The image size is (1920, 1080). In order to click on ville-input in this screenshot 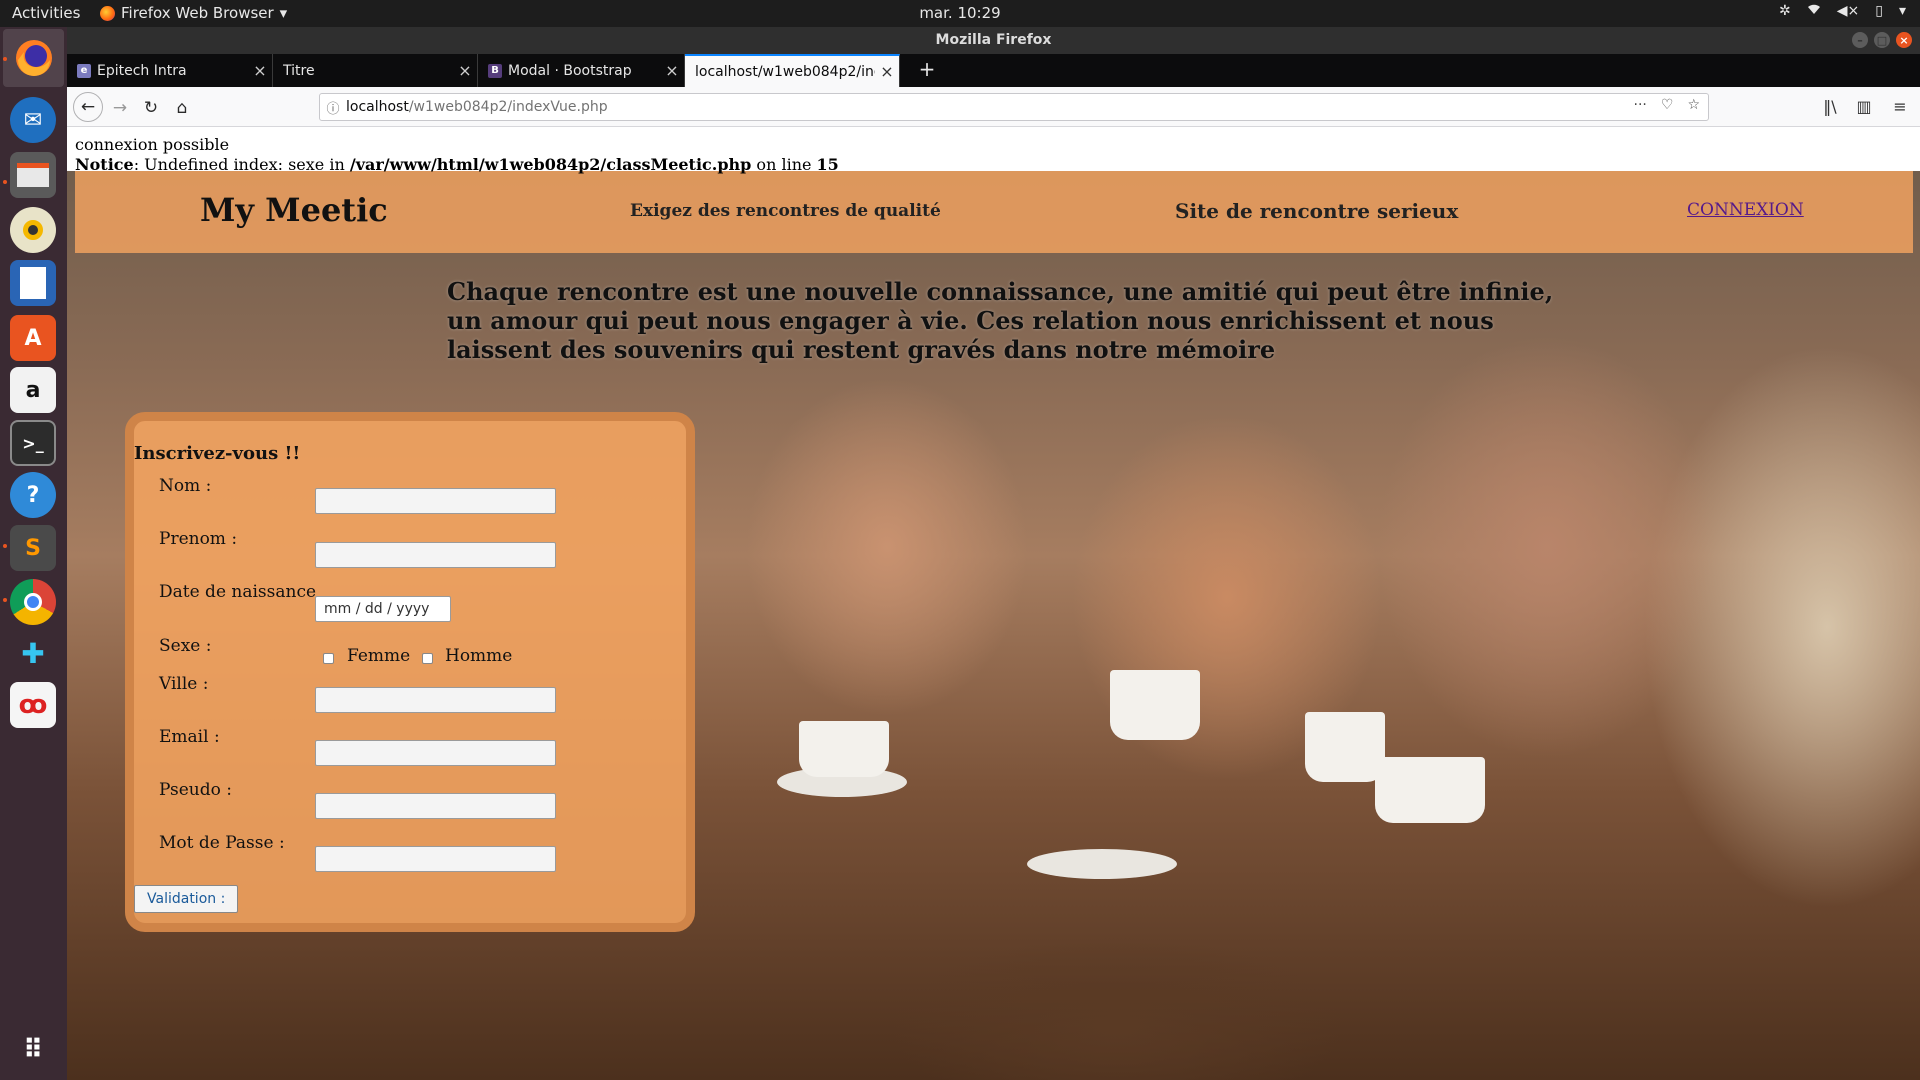, I will do `click(435, 700)`.